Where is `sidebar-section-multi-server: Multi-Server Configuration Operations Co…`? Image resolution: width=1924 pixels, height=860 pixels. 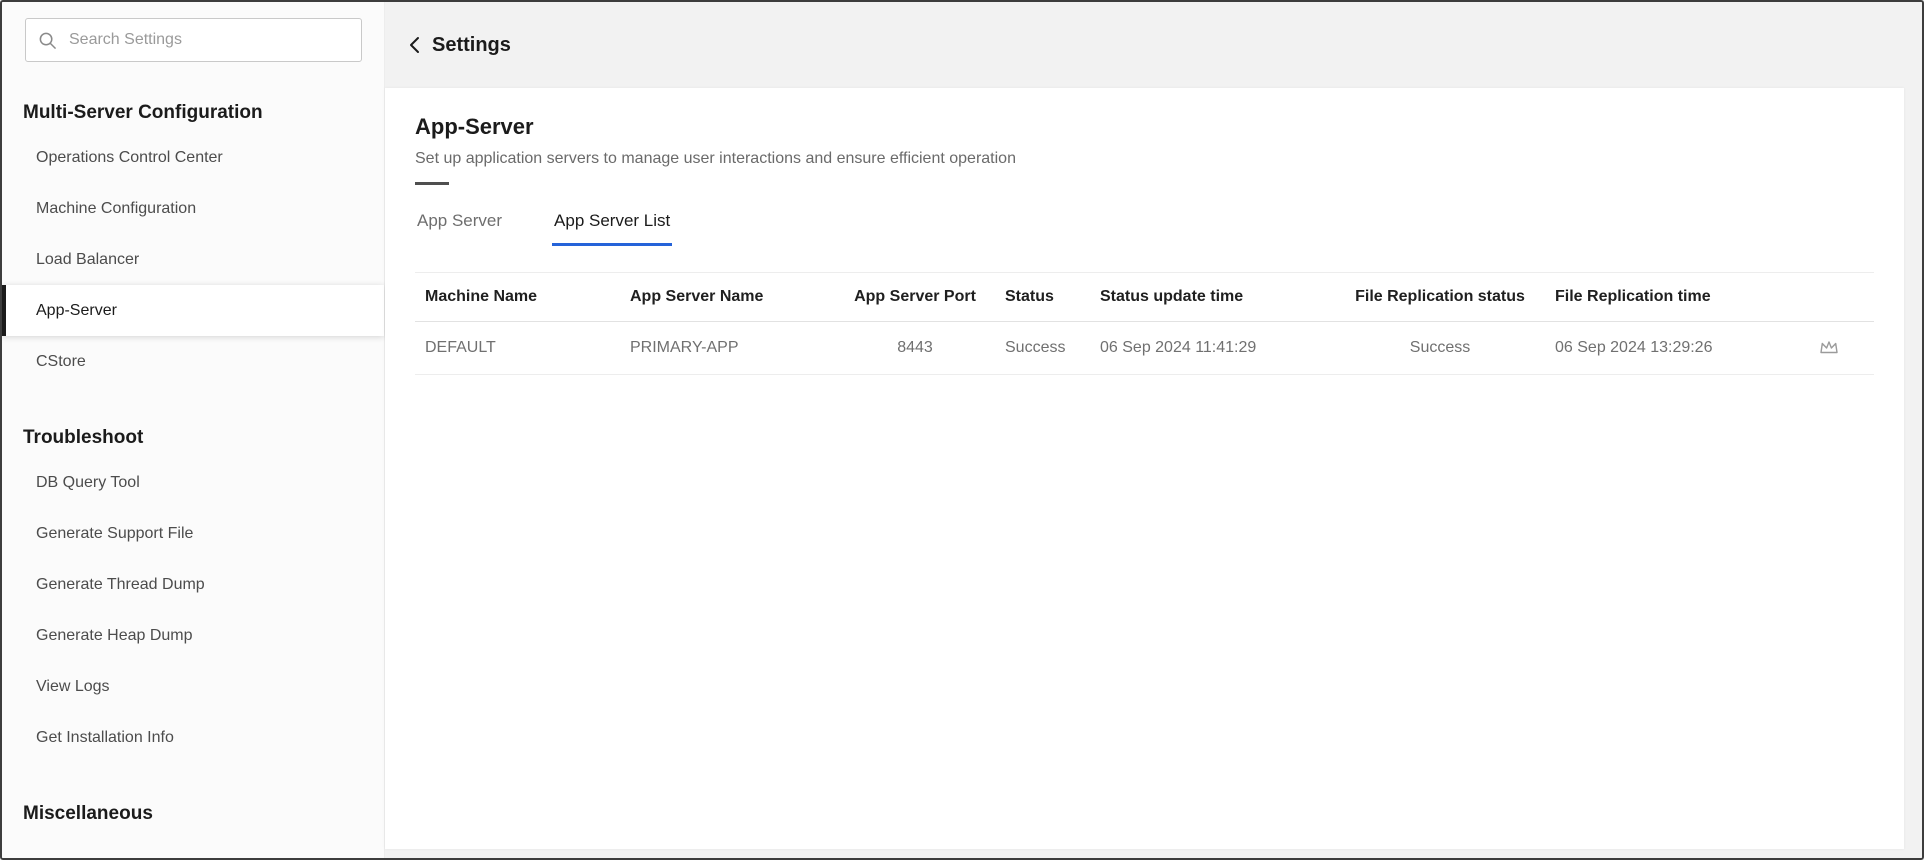
sidebar-section-multi-server: Multi-Server Configuration Operations Co… is located at coordinates (193, 244).